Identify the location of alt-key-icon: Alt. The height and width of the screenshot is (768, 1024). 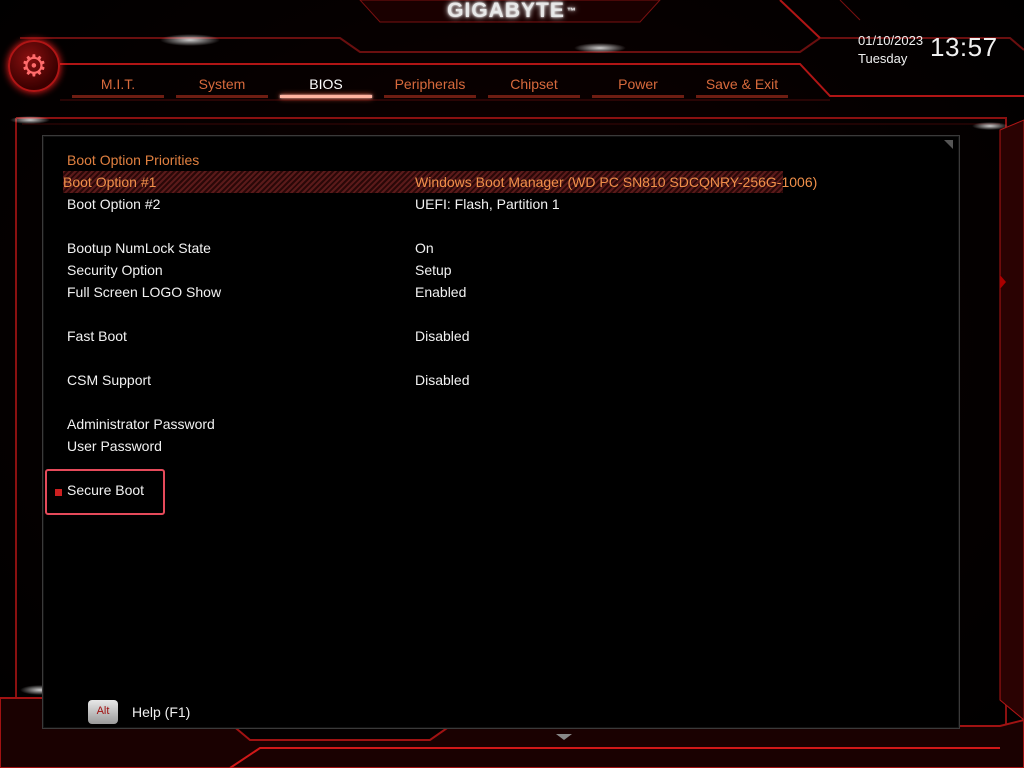
(103, 712).